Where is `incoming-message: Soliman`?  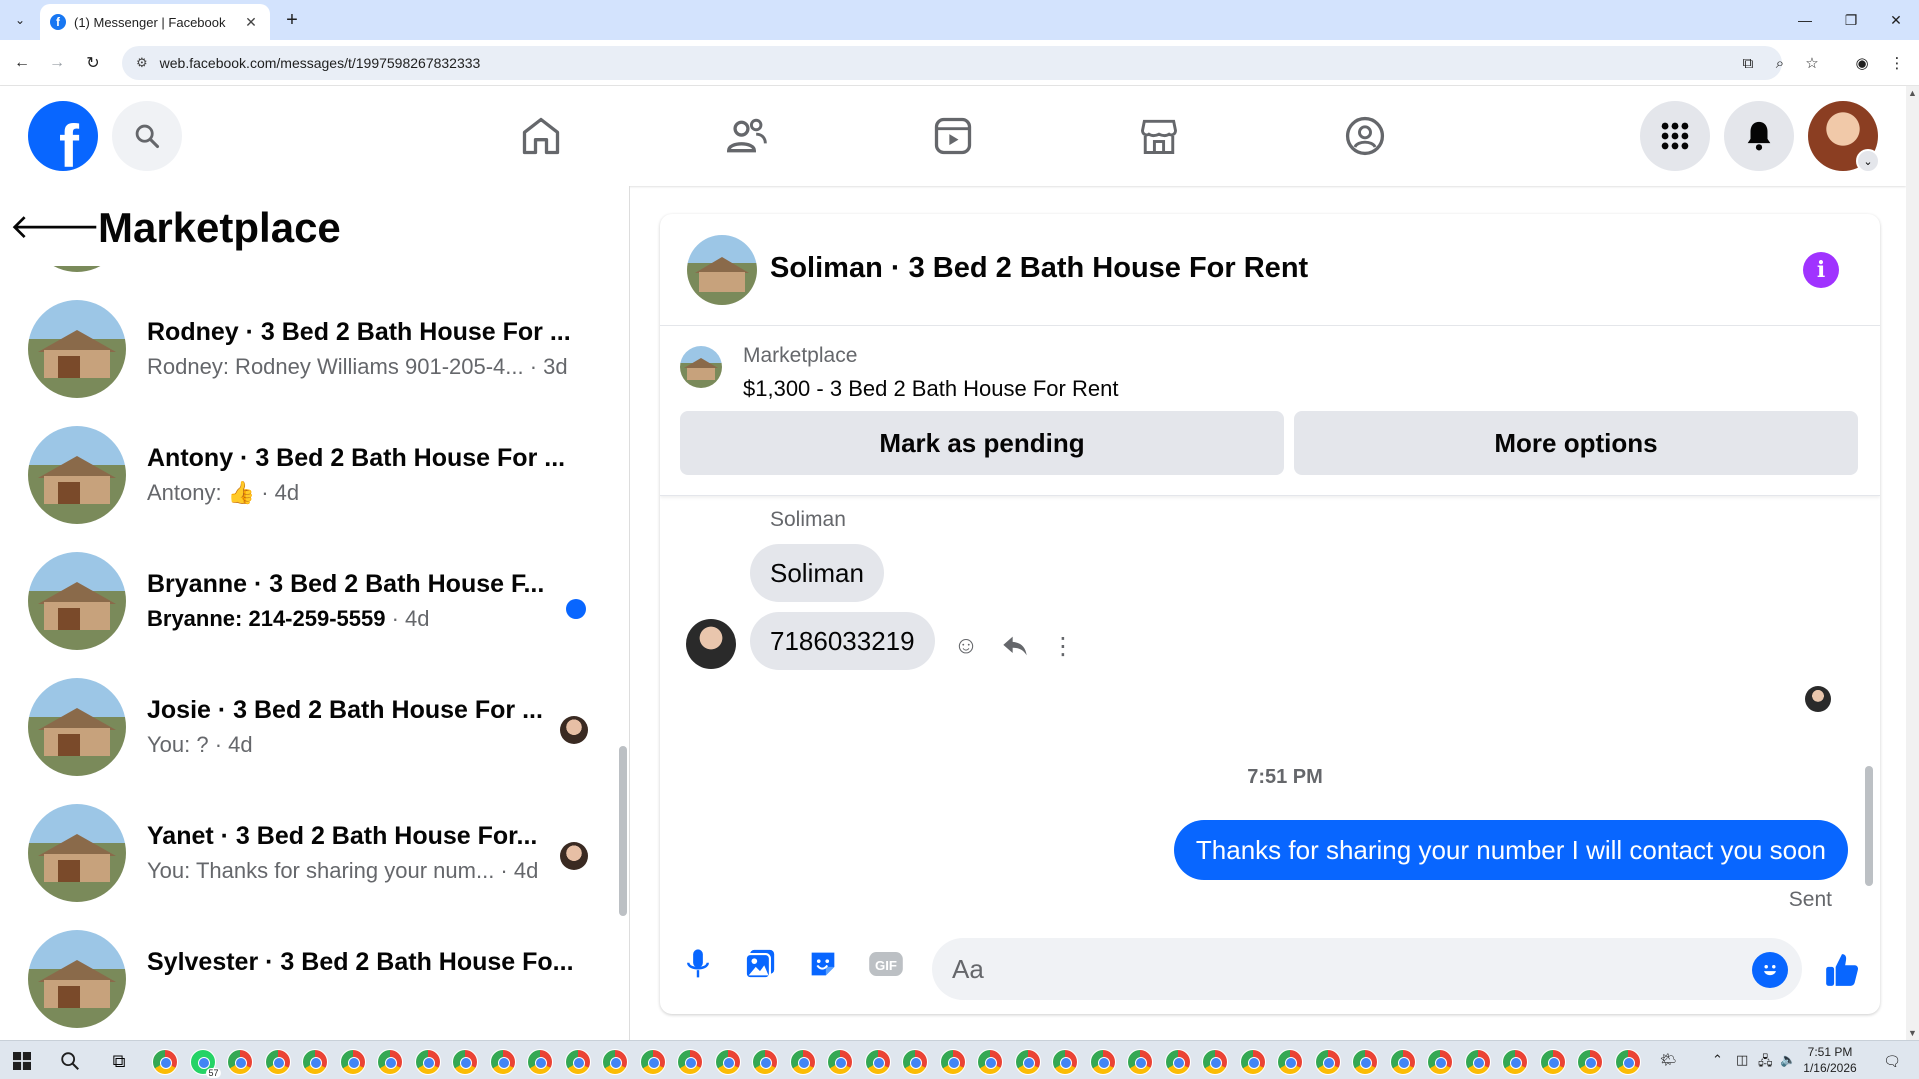
incoming-message: Soliman is located at coordinates (817, 573).